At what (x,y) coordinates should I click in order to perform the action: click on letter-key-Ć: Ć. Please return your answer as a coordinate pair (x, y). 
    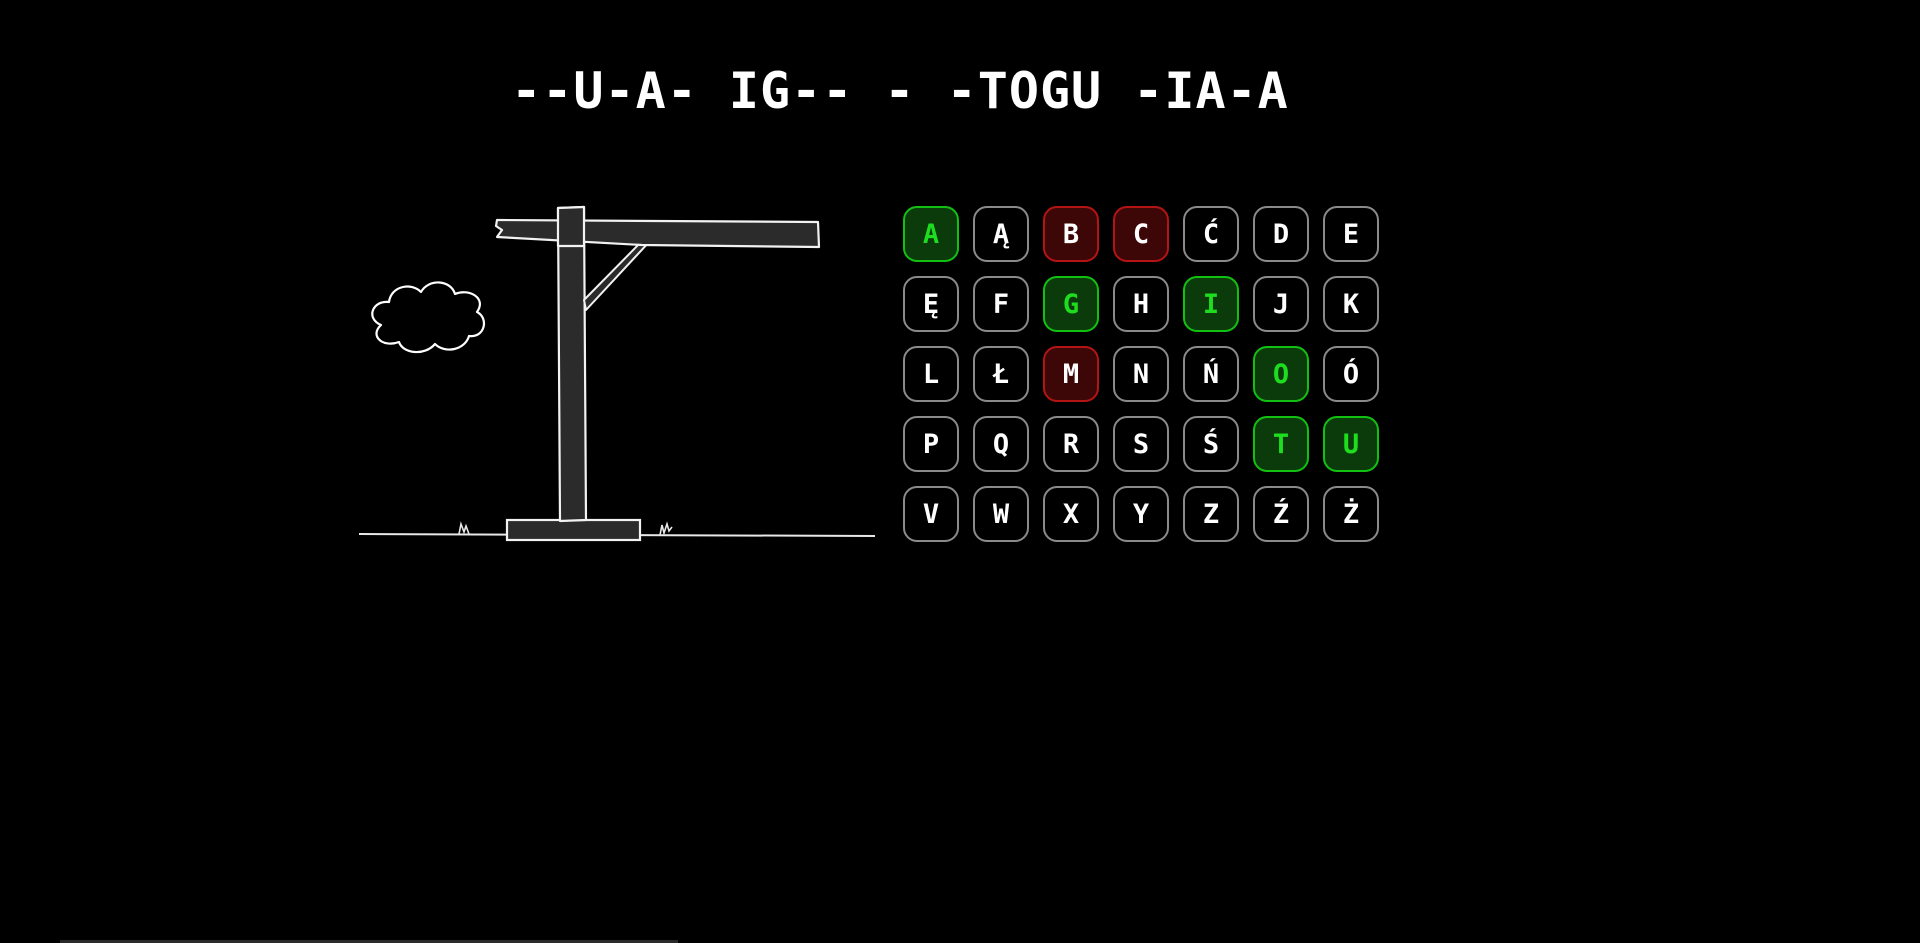
    Looking at the image, I should click on (1211, 234).